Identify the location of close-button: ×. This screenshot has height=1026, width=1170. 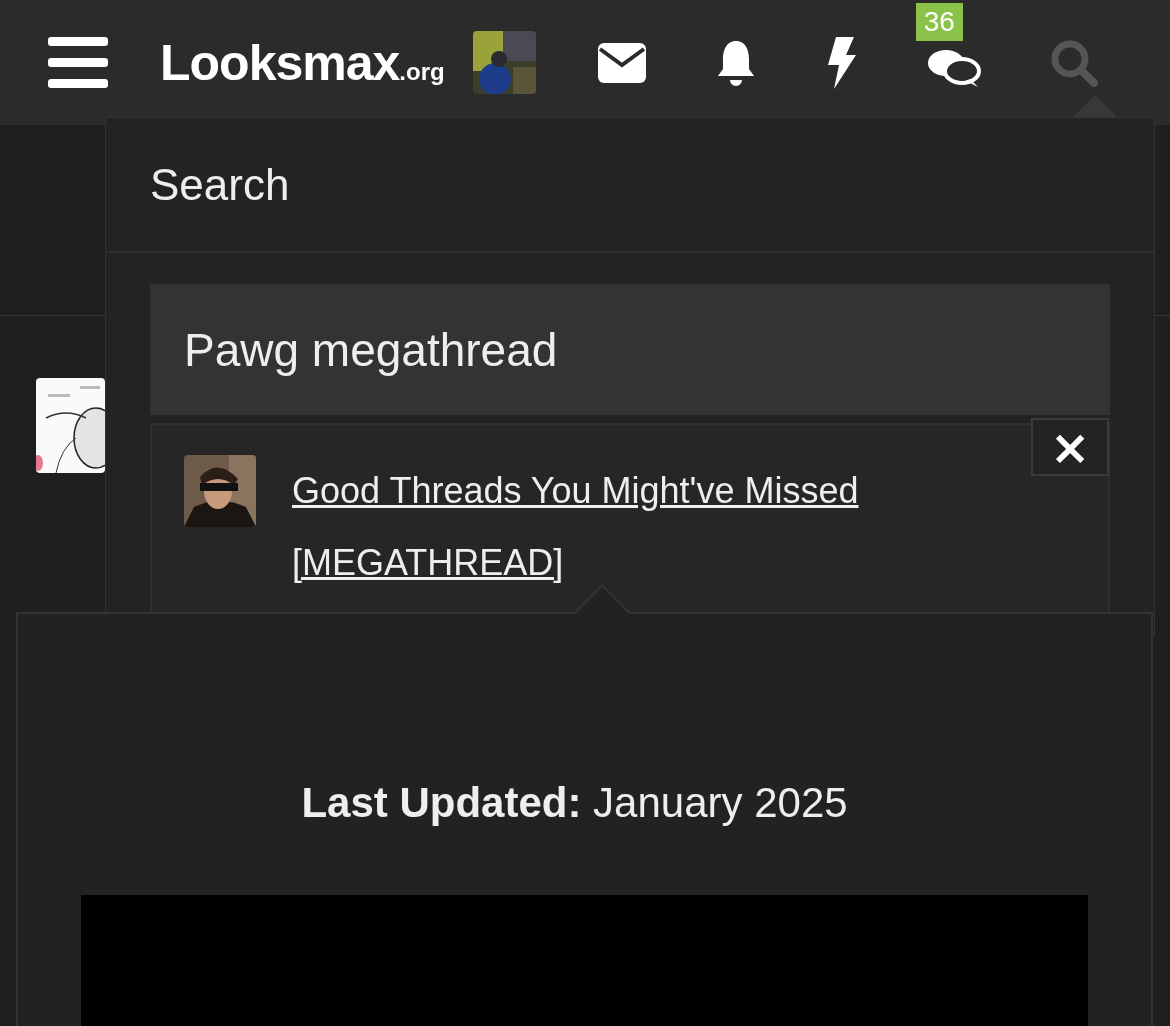
(1070, 447).